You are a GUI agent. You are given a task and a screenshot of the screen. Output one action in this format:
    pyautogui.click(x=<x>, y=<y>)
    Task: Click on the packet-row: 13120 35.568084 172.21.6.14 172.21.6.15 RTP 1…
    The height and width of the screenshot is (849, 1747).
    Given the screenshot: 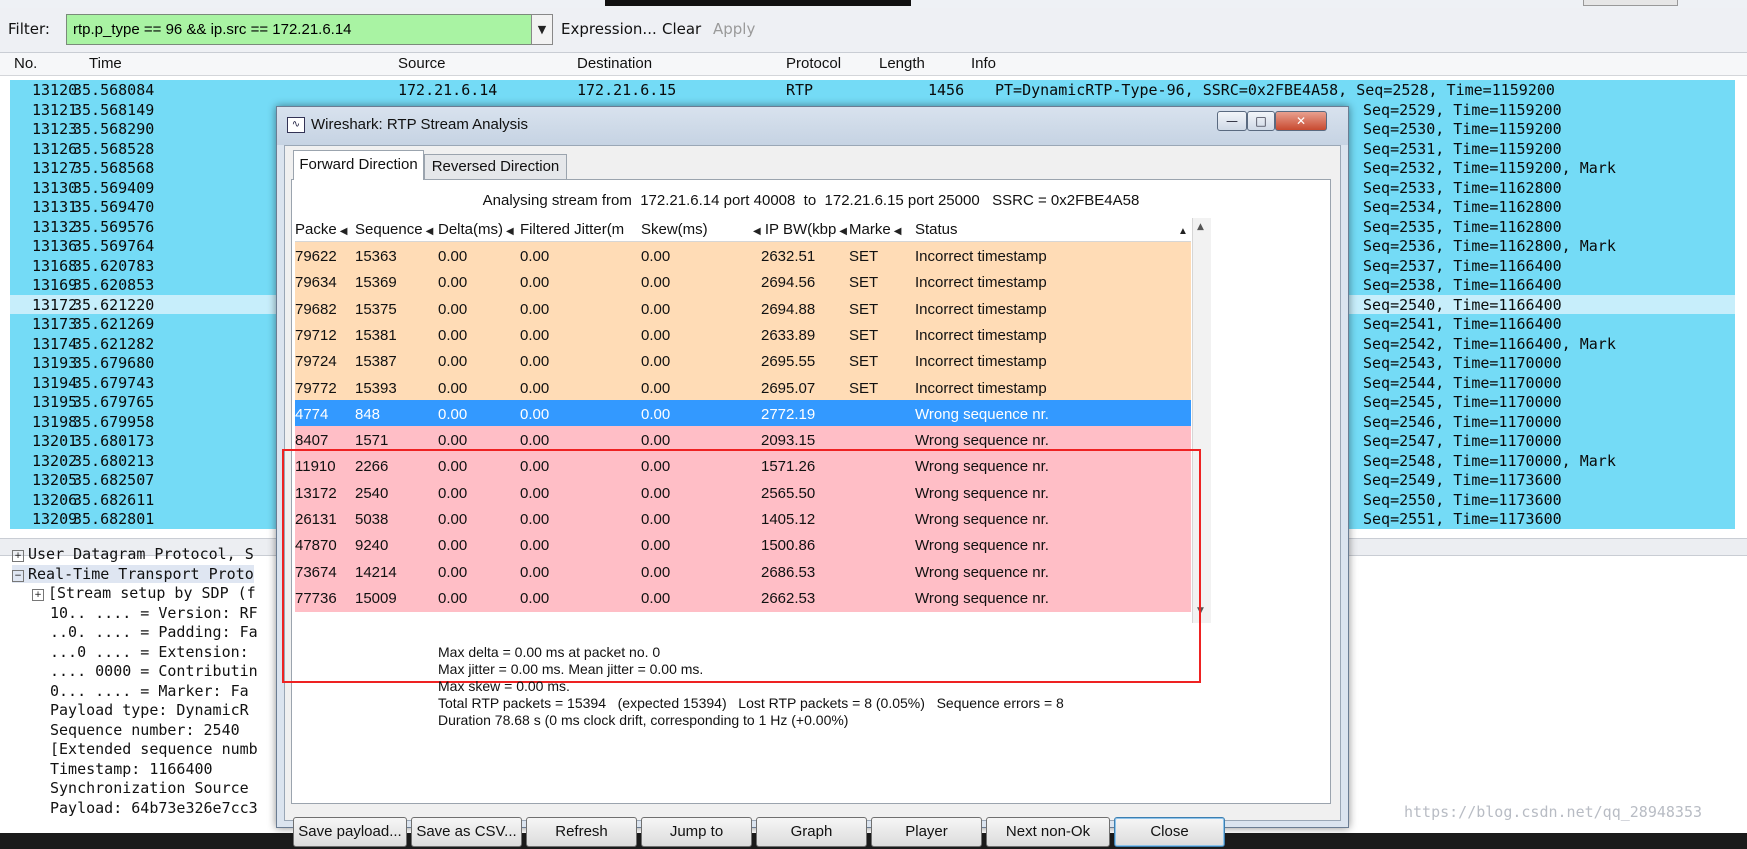 What is the action you would take?
    pyautogui.click(x=872, y=90)
    